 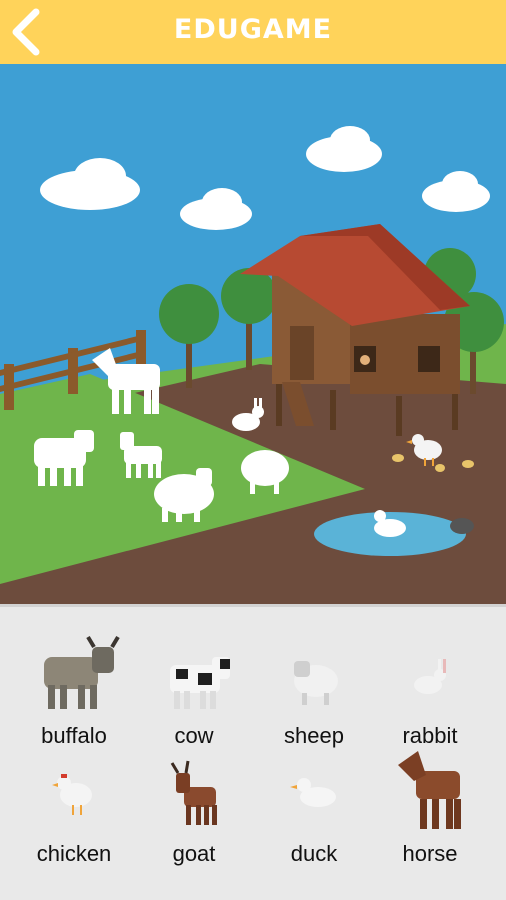 What do you see at coordinates (430, 676) in the screenshot?
I see `rabbit-icon` at bounding box center [430, 676].